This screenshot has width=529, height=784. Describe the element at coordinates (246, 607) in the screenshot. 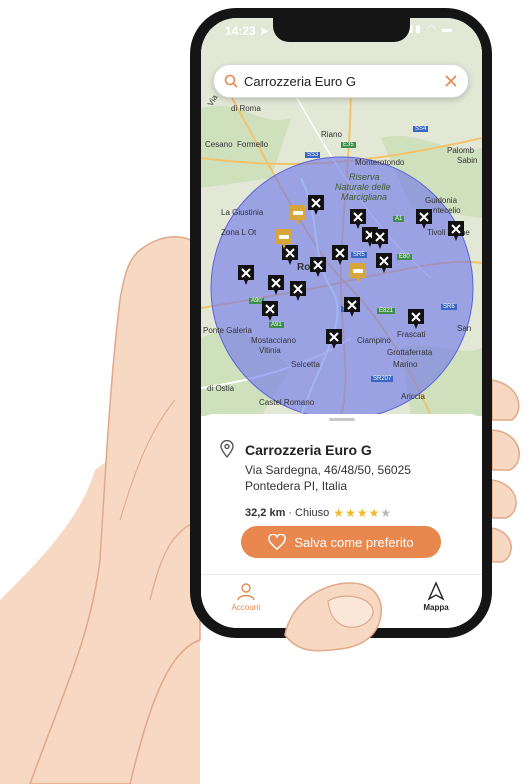

I see `tab-account-label: Account` at that location.